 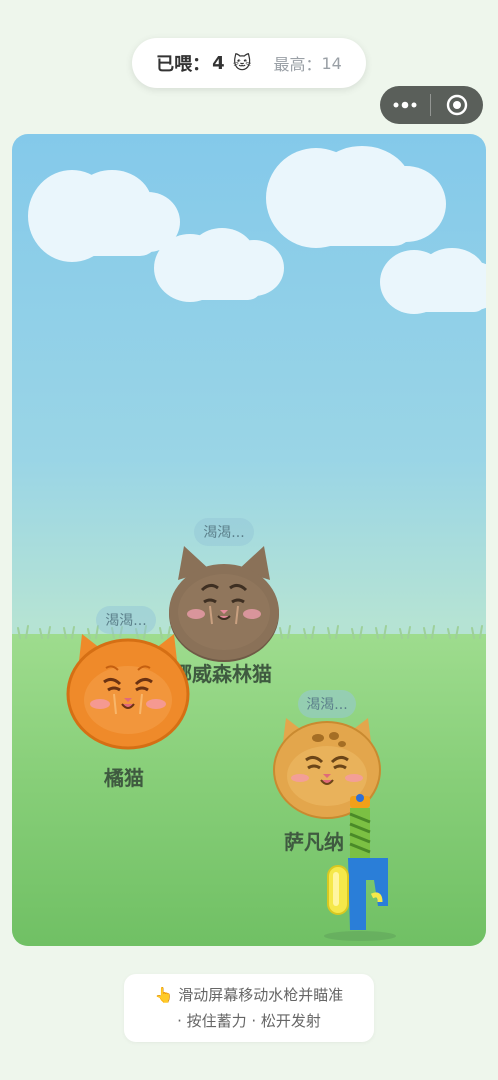 What do you see at coordinates (362, 865) in the screenshot?
I see `water-gun-icon` at bounding box center [362, 865].